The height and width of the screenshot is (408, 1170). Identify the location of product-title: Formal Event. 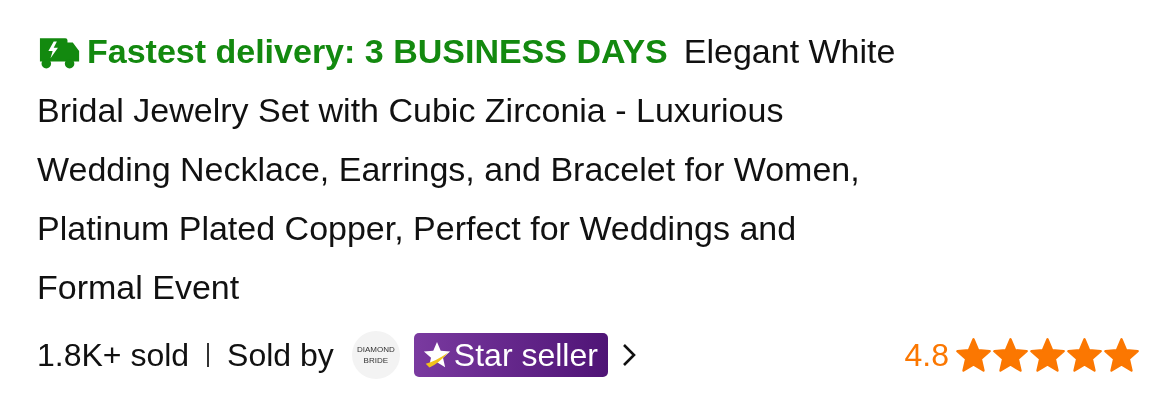
(138, 287).